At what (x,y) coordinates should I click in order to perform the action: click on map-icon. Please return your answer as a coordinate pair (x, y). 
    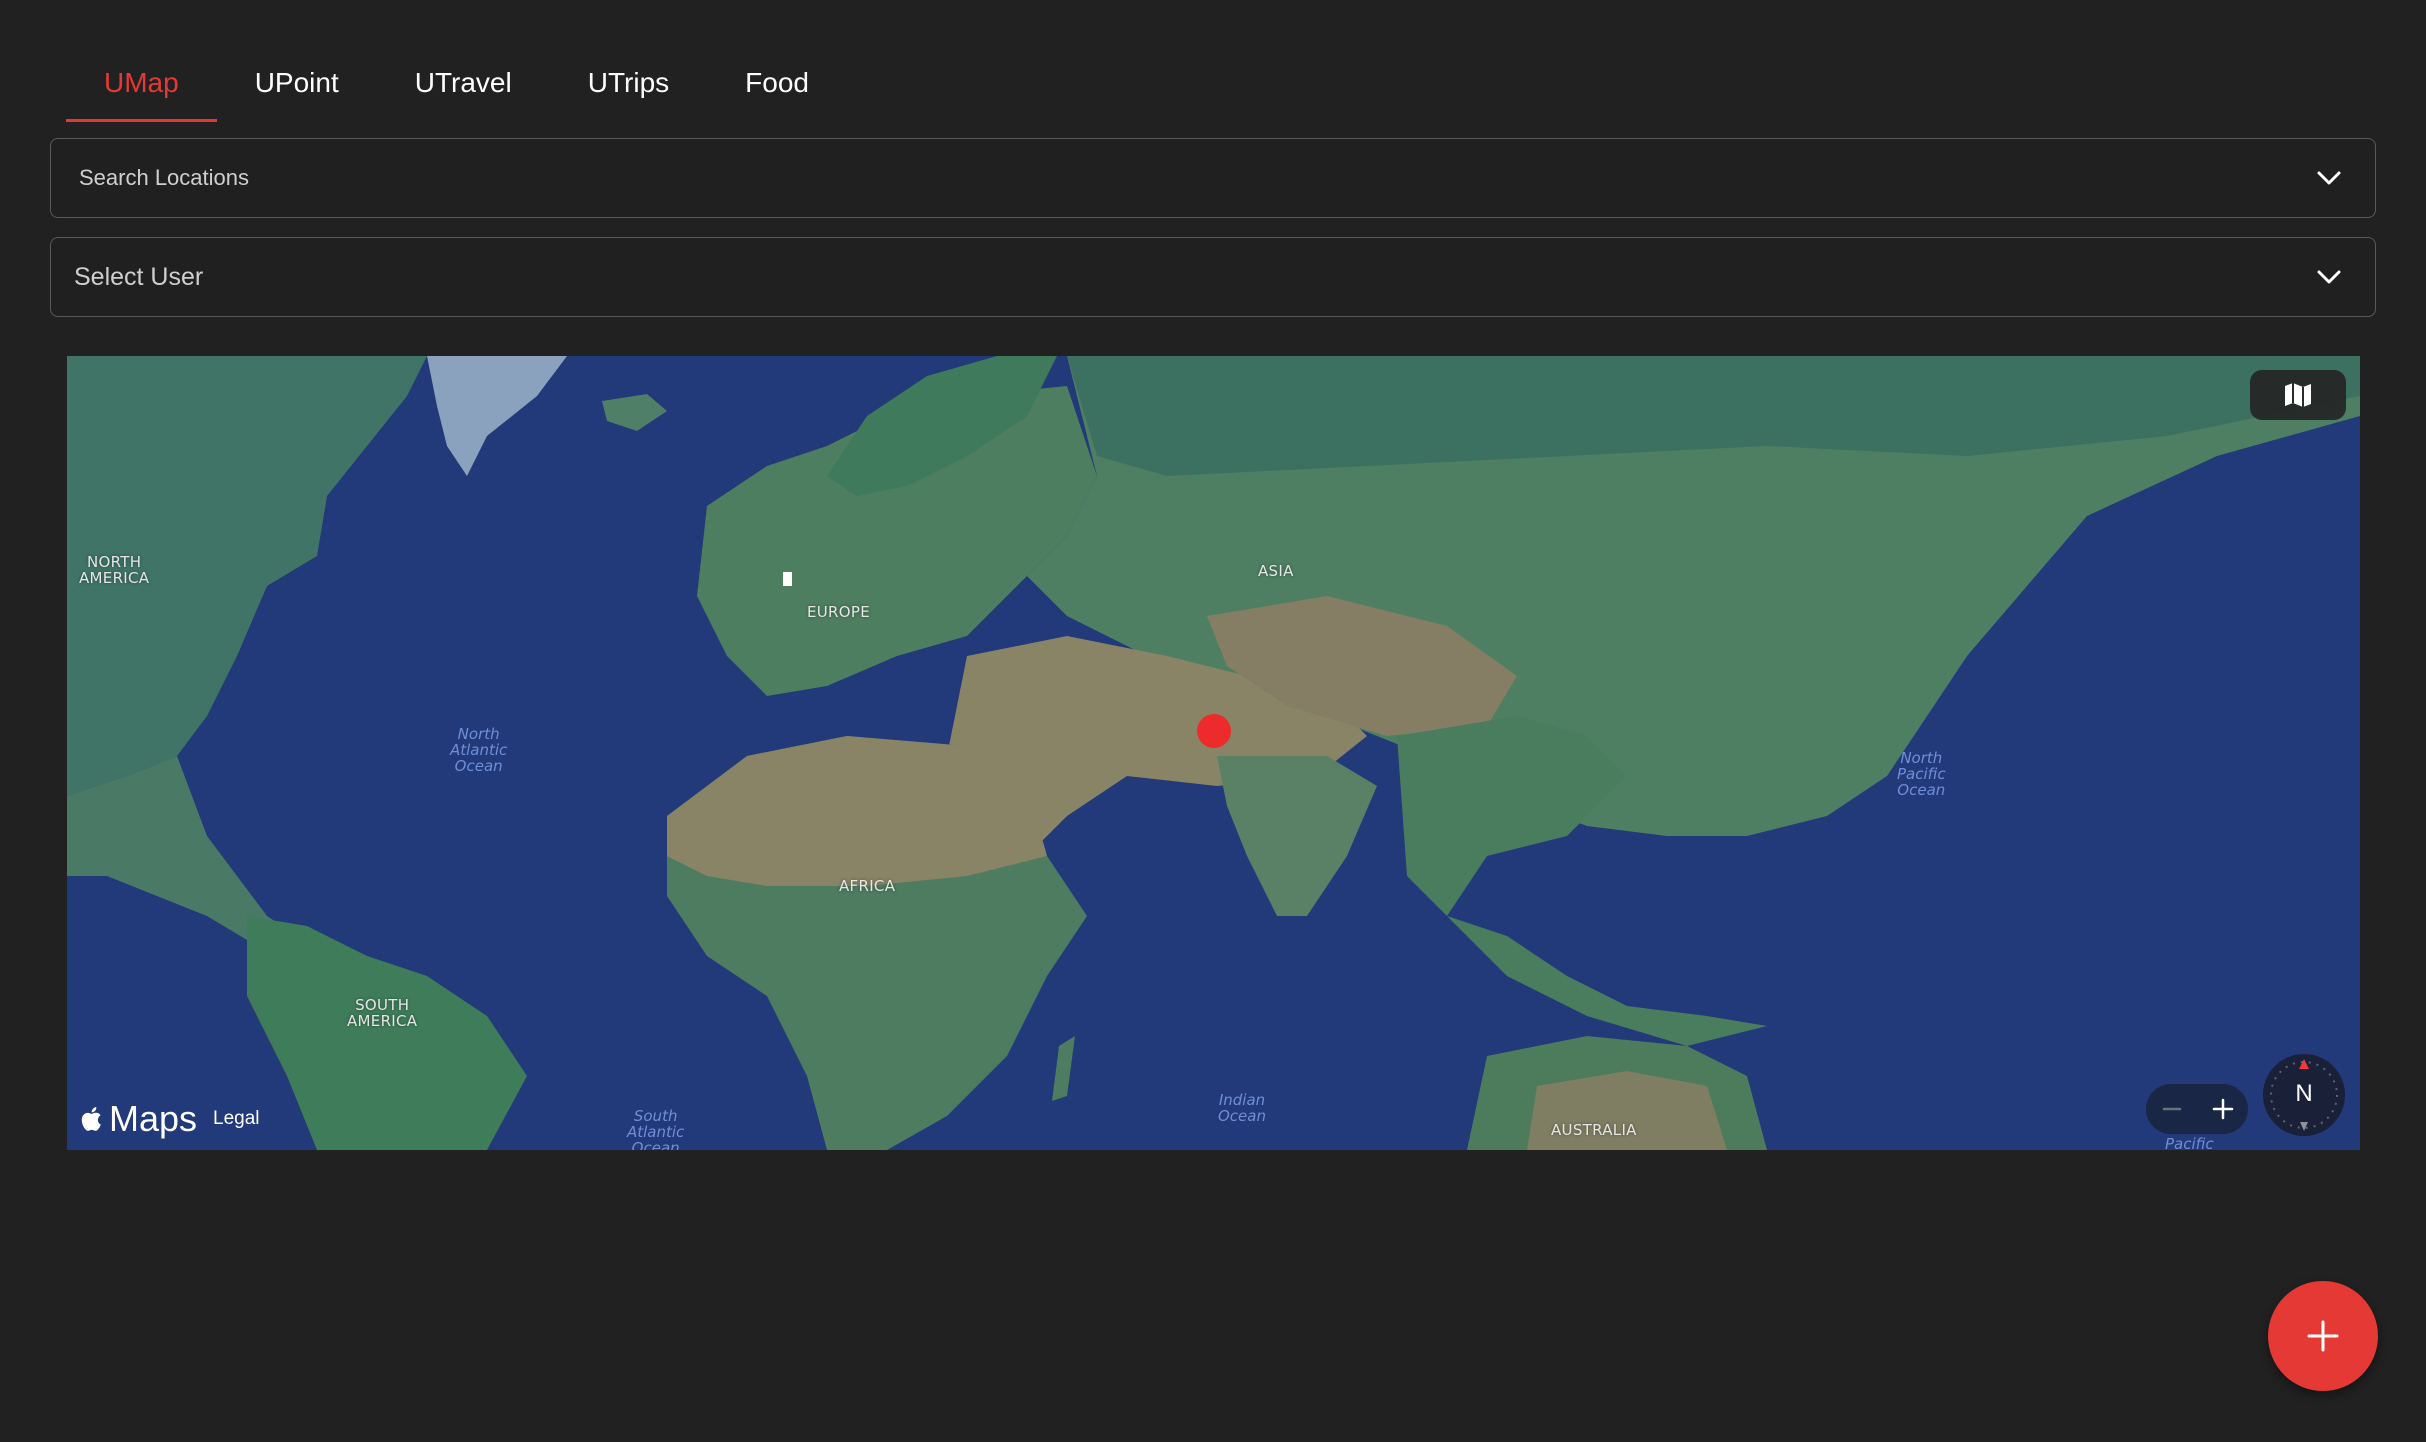
    Looking at the image, I should click on (2298, 395).